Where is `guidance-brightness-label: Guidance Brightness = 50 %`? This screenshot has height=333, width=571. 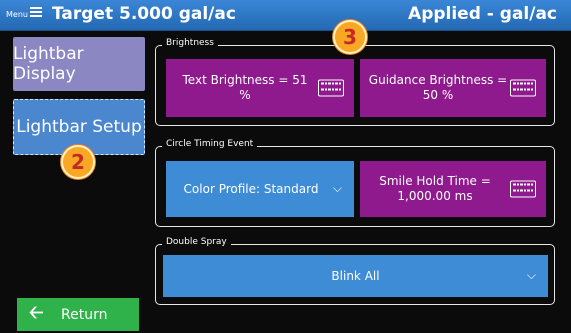 guidance-brightness-label: Guidance Brightness = 50 % is located at coordinates (438, 87).